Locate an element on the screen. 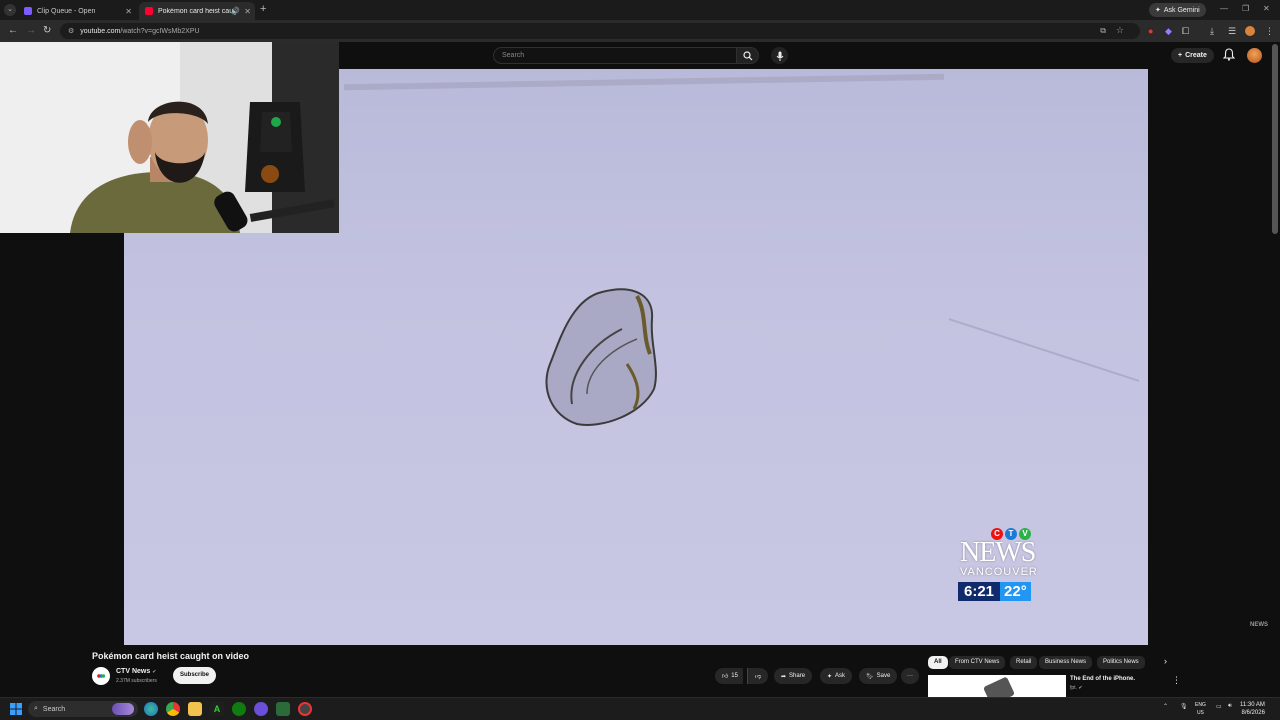  thumbs-down-icon: 👎︎ is located at coordinates (758, 677).